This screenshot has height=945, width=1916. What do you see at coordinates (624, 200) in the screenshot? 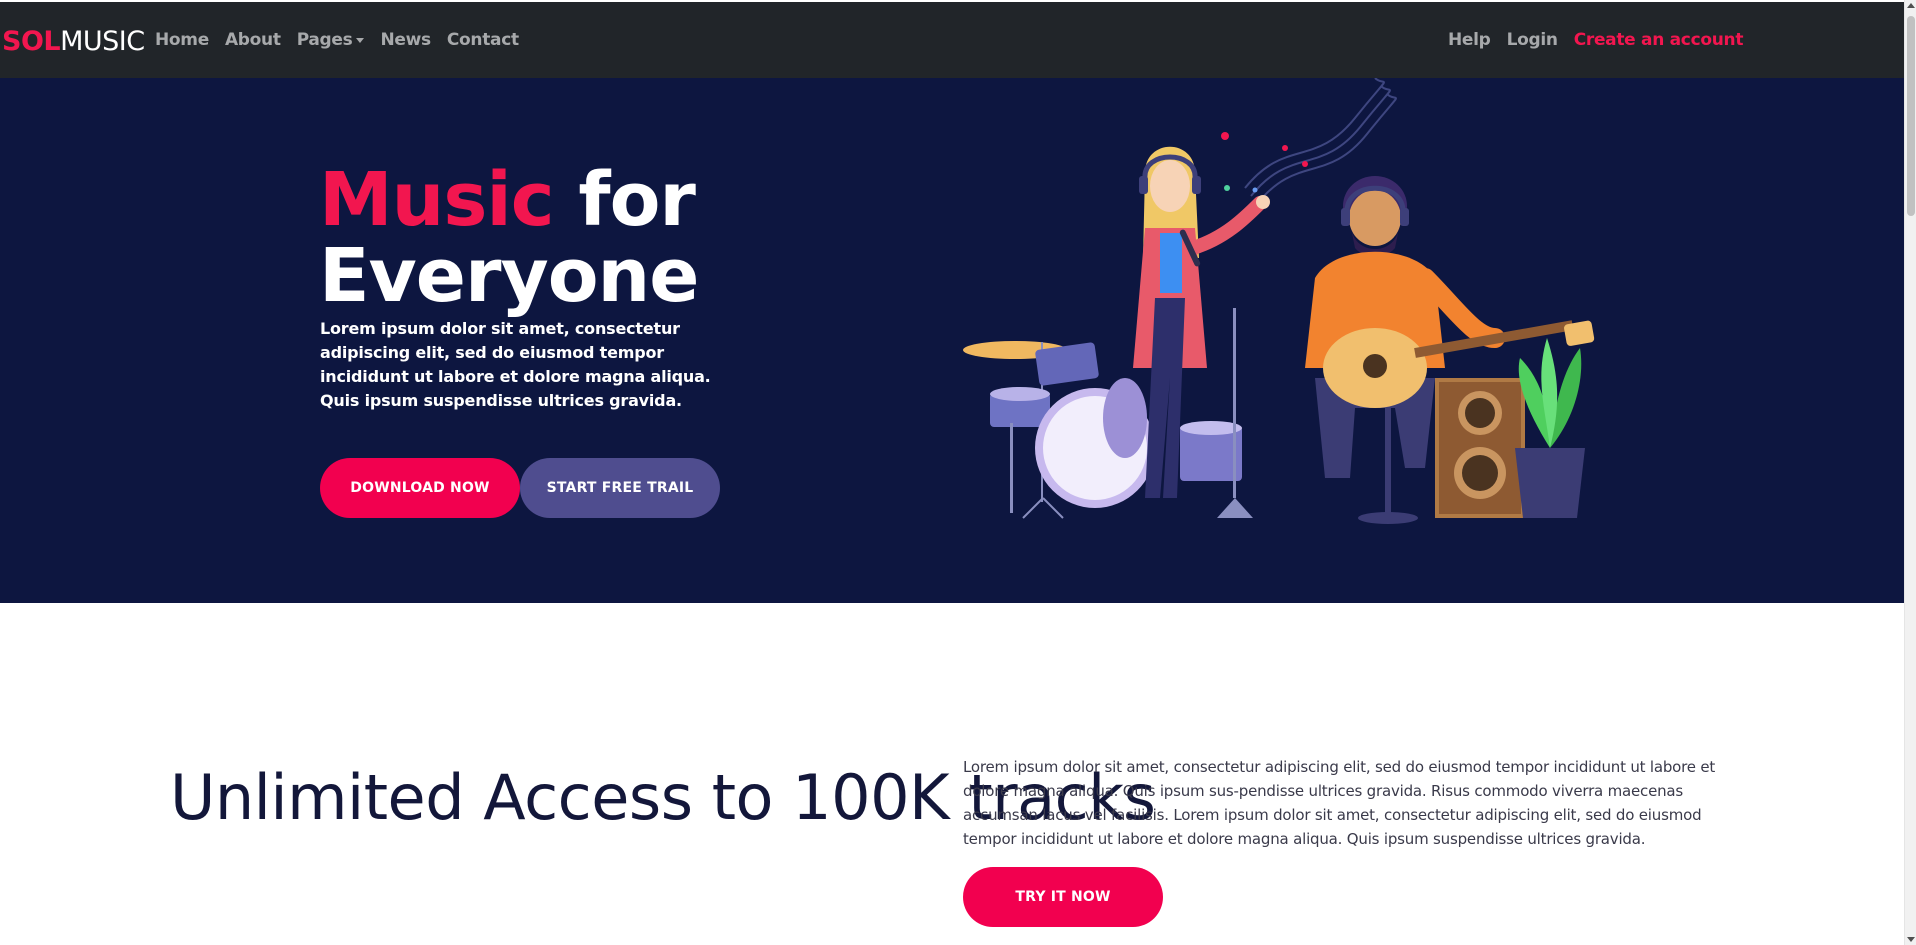
I see `hero-title-part-1: for` at bounding box center [624, 200].